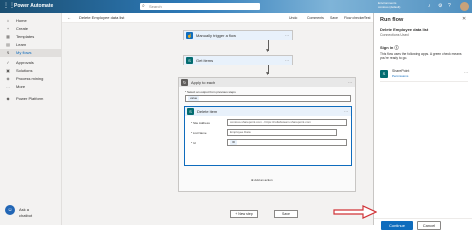 This screenshot has width=472, height=240. Describe the element at coordinates (8, 44) in the screenshot. I see `book-icon: ▤` at that location.